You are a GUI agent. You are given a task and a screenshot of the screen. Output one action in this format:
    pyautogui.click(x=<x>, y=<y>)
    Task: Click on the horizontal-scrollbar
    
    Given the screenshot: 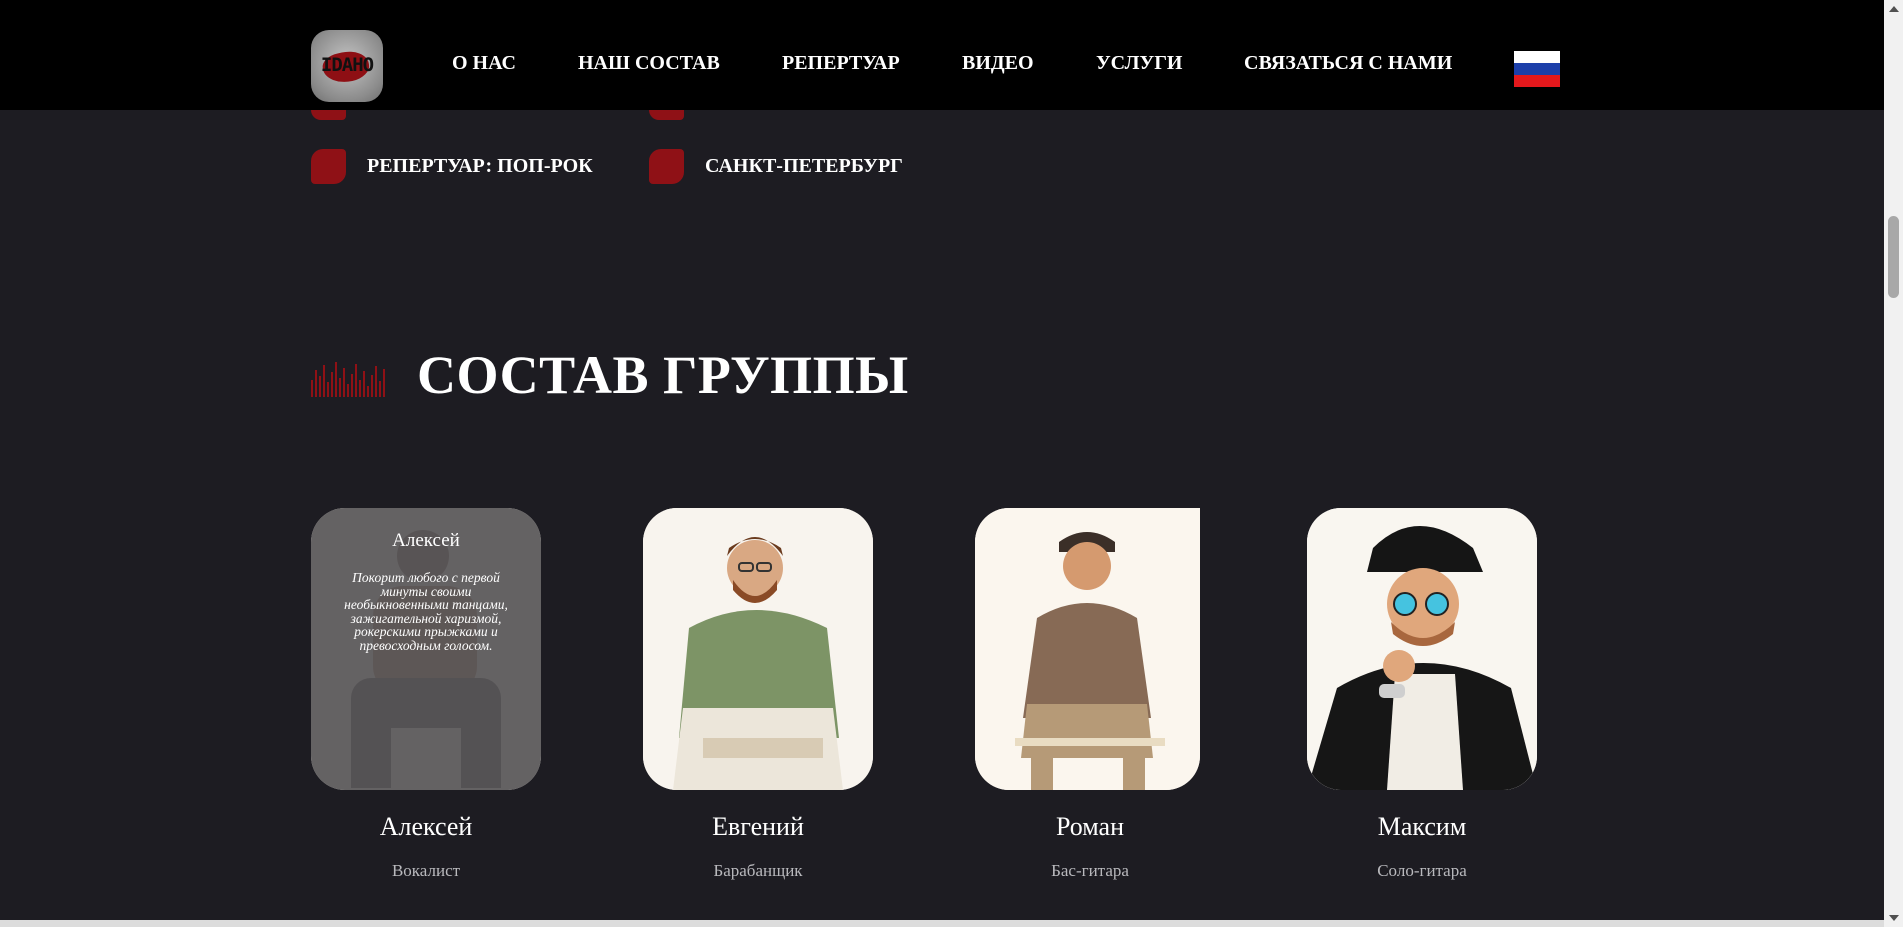 What is the action you would take?
    pyautogui.click(x=942, y=923)
    